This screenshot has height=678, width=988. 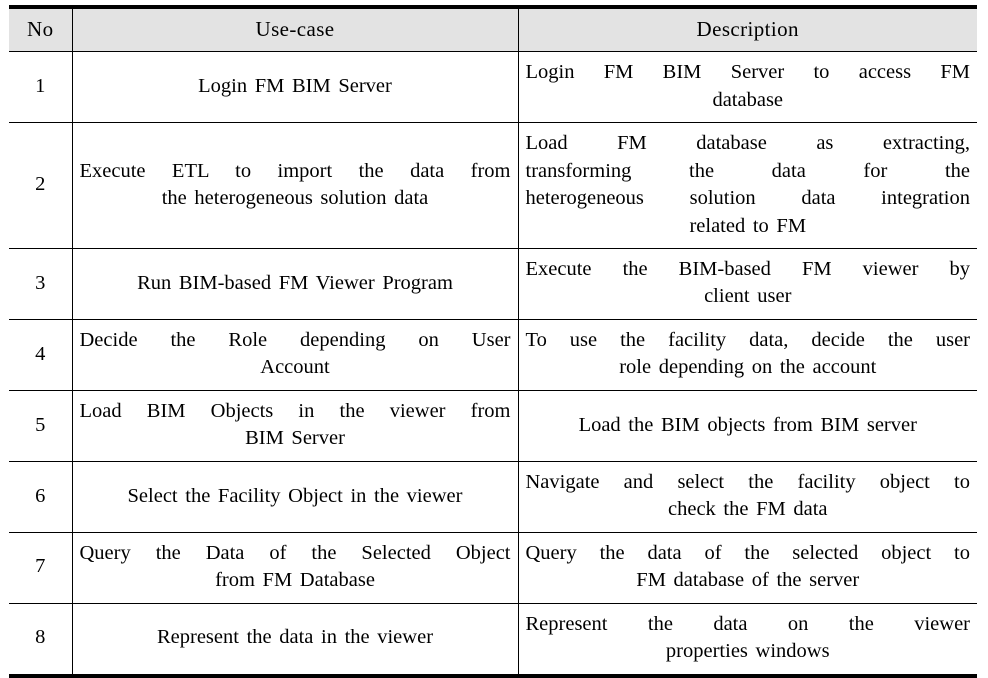 I want to click on table-header: No Use-case Description, so click(x=493, y=30).